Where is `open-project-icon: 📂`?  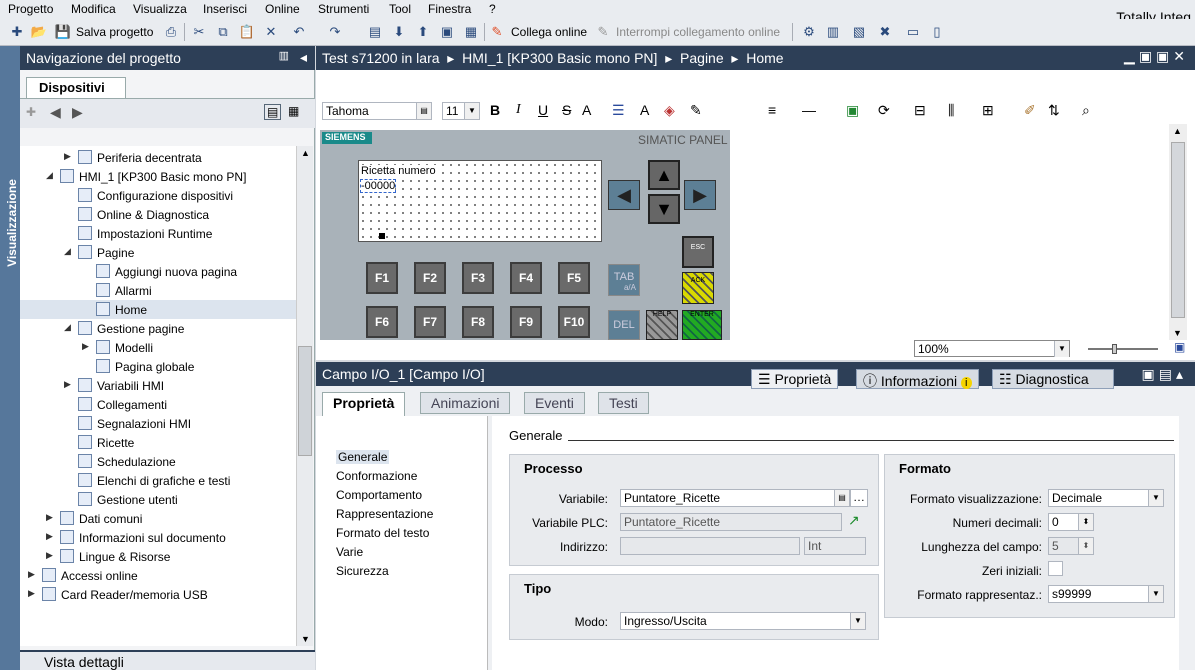 open-project-icon: 📂 is located at coordinates (39, 32).